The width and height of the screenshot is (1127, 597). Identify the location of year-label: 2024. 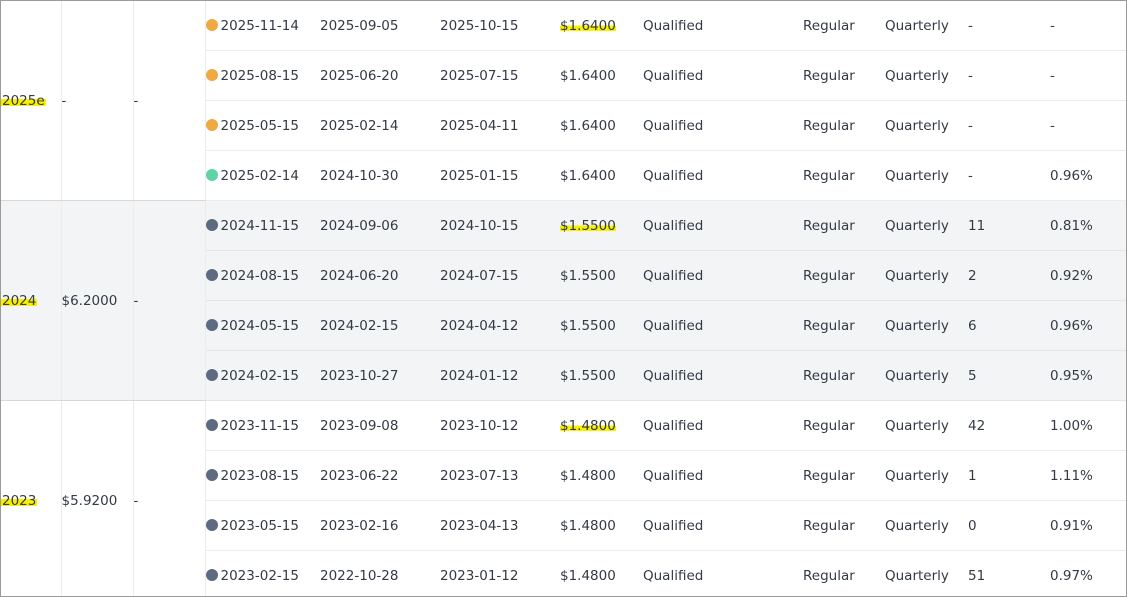
(19, 300).